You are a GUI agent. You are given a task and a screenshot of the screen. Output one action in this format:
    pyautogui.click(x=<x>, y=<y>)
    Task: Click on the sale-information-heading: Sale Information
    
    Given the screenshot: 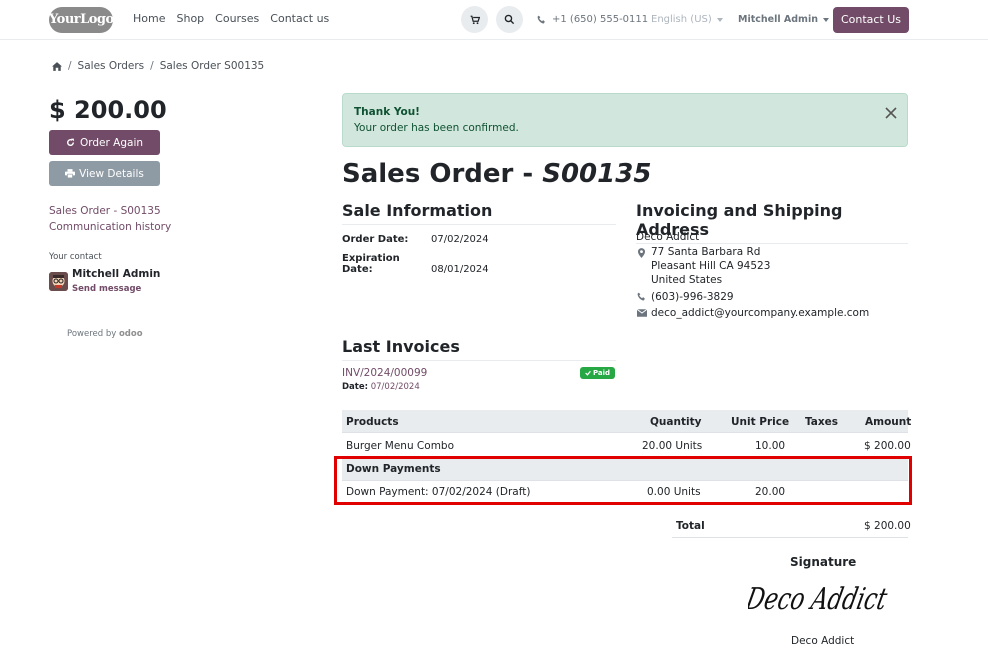 What is the action you would take?
    pyautogui.click(x=479, y=213)
    